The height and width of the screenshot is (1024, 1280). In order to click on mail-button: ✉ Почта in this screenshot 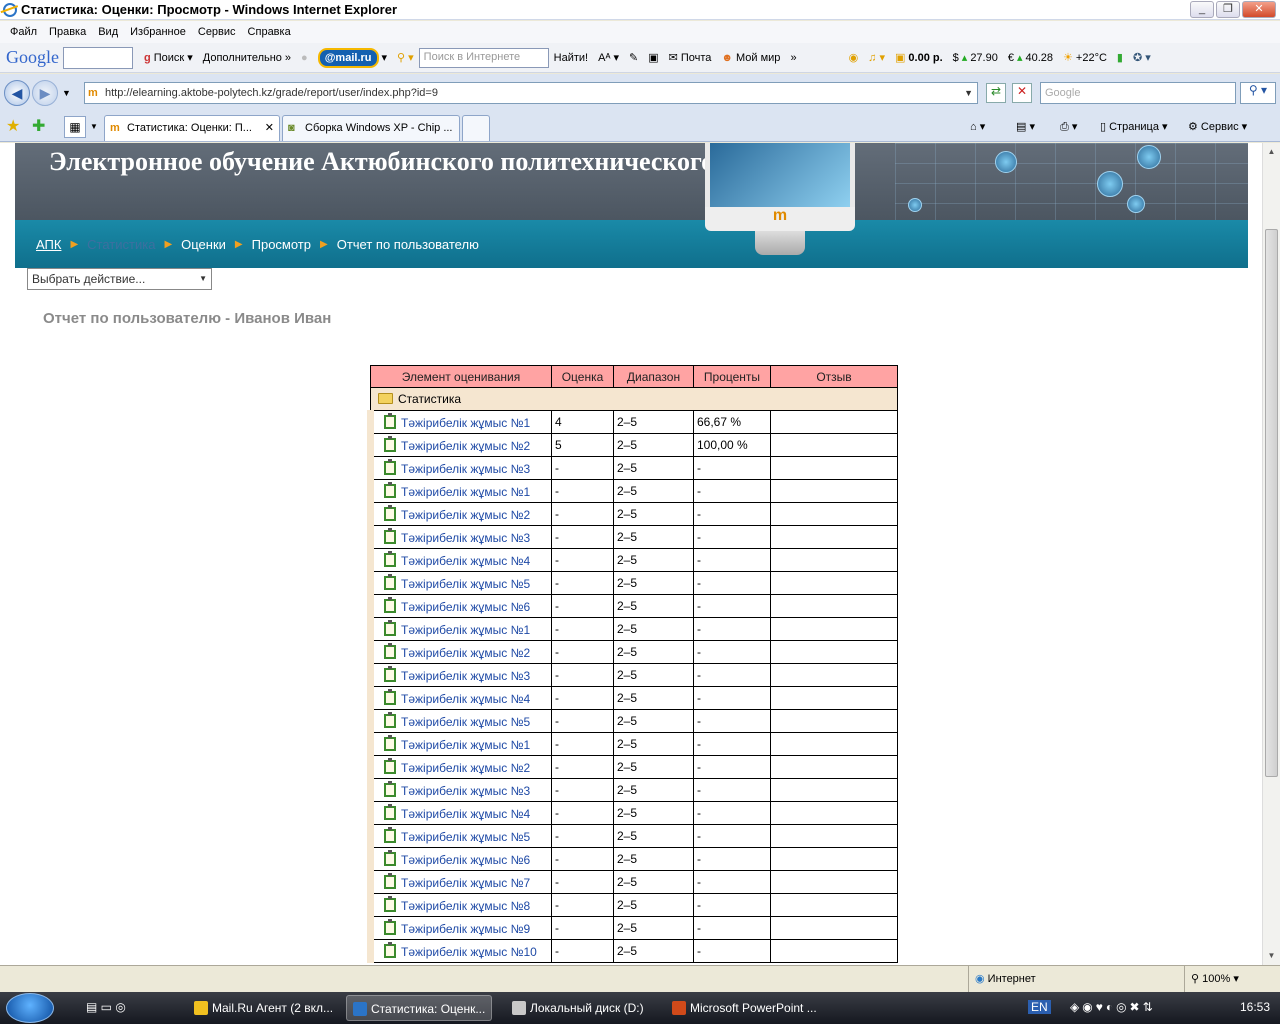, I will do `click(690, 58)`.